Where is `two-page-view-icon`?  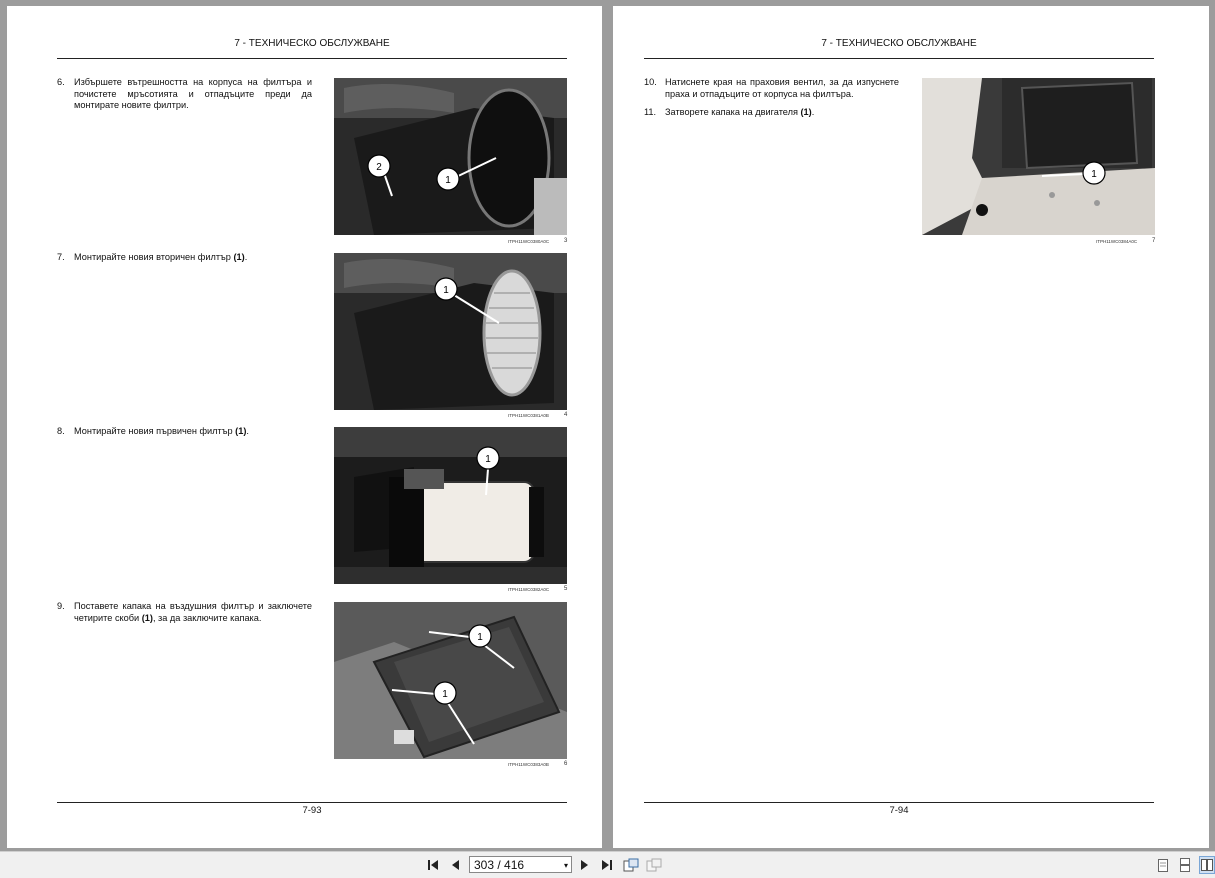 two-page-view-icon is located at coordinates (1207, 865).